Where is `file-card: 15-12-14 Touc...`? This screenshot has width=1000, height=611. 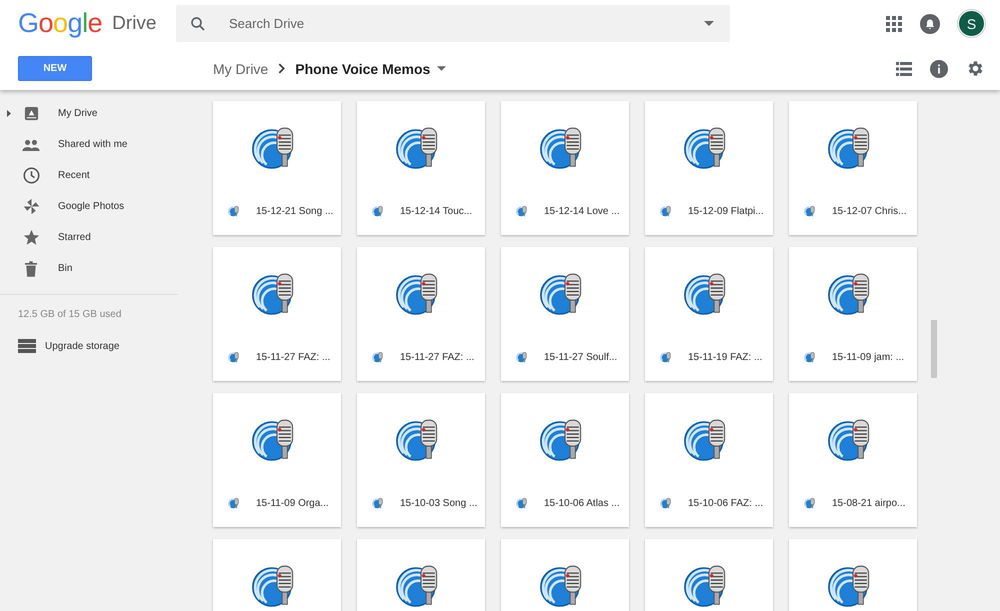 file-card: 15-12-14 Touc... is located at coordinates (421, 168).